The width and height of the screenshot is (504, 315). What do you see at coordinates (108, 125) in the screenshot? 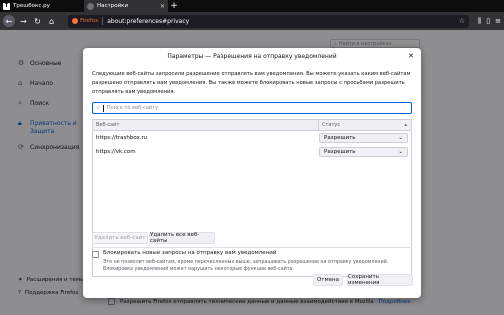
I see `column-label: Веб-сайт` at bounding box center [108, 125].